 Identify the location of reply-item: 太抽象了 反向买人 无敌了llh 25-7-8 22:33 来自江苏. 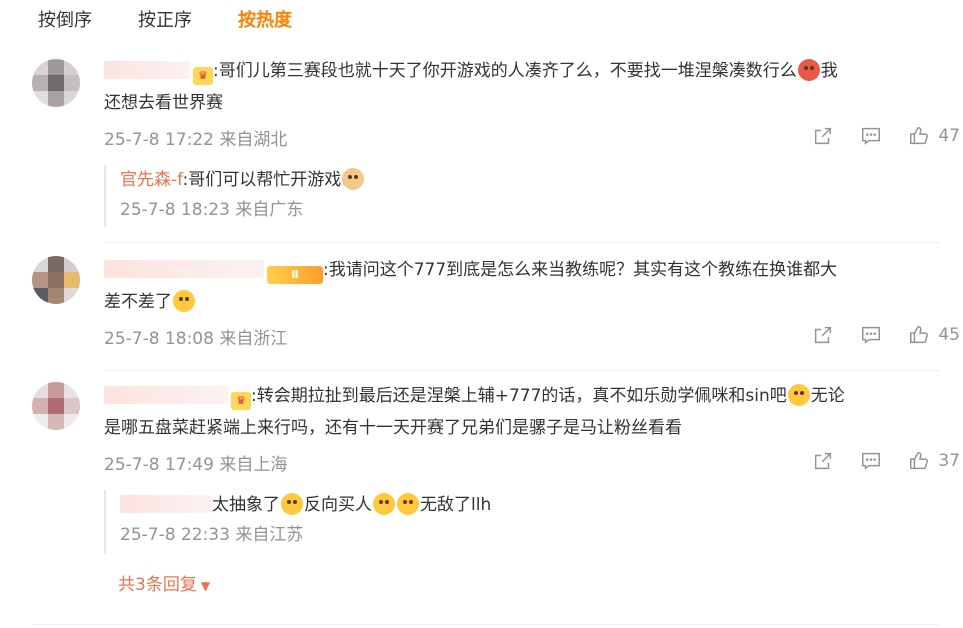
(454, 522).